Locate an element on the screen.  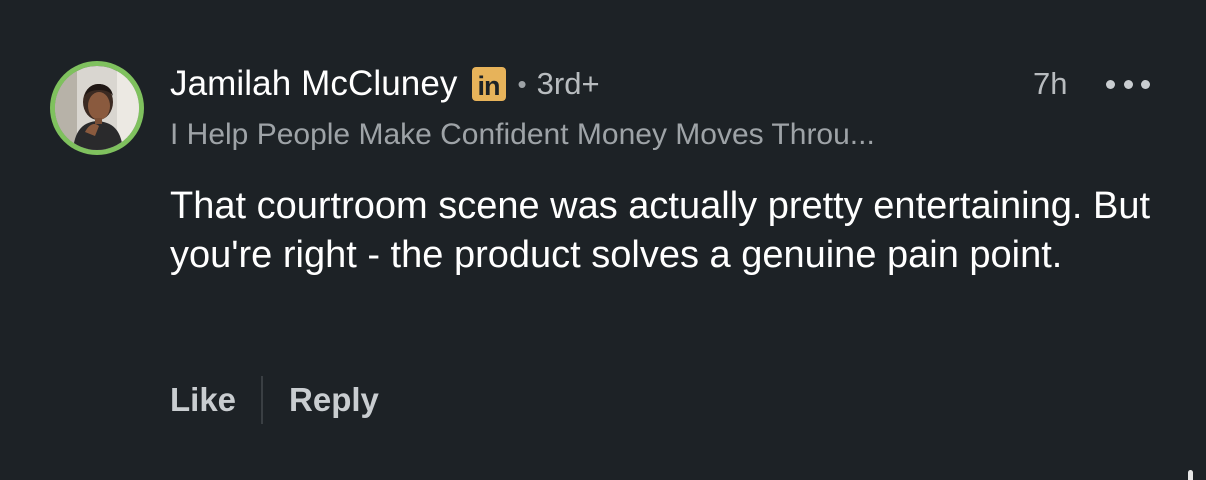
action-divider is located at coordinates (262, 400).